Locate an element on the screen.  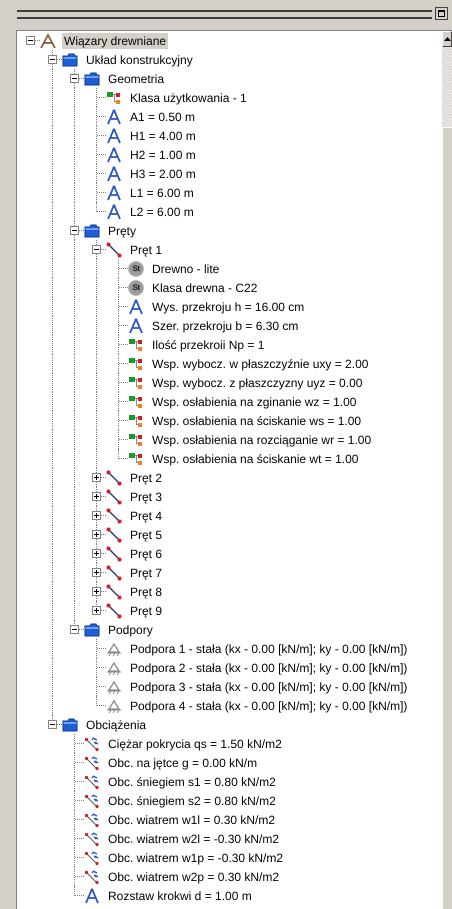
tree-item: Ilość przekroii Np = 1 is located at coordinates (208, 344).